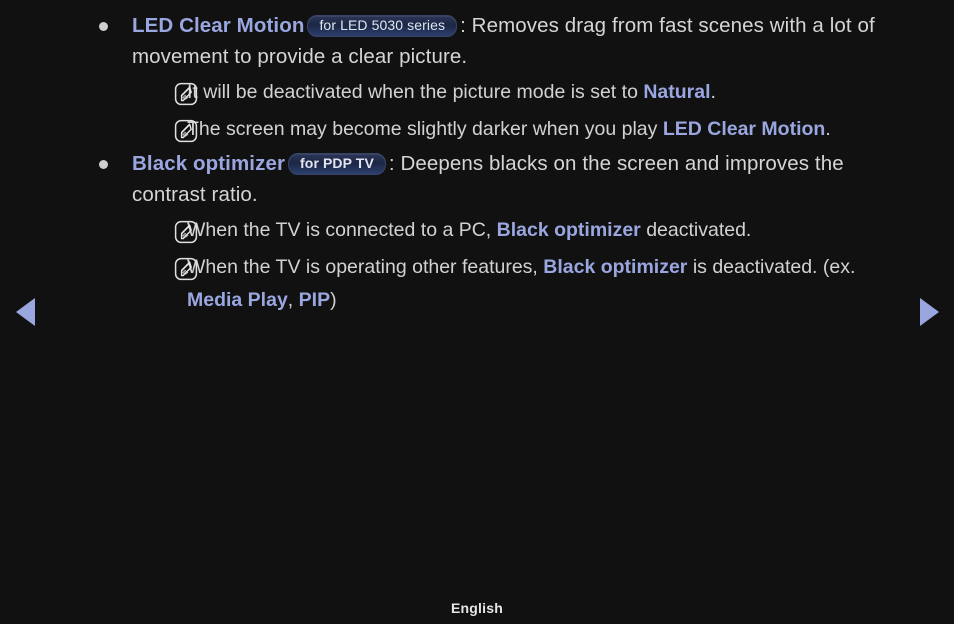  I want to click on menu-term: Natural, so click(677, 92).